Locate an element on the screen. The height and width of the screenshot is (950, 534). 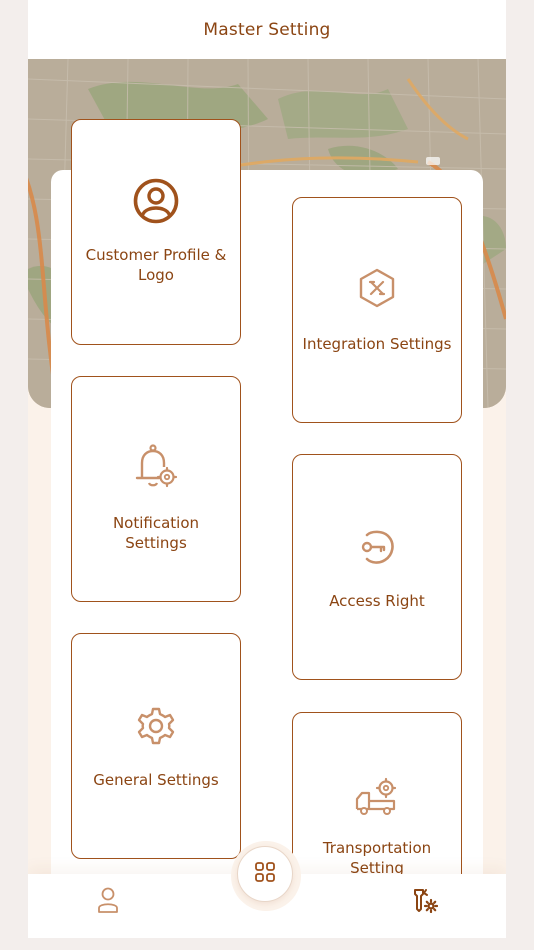
home-grid-button is located at coordinates (265, 874).